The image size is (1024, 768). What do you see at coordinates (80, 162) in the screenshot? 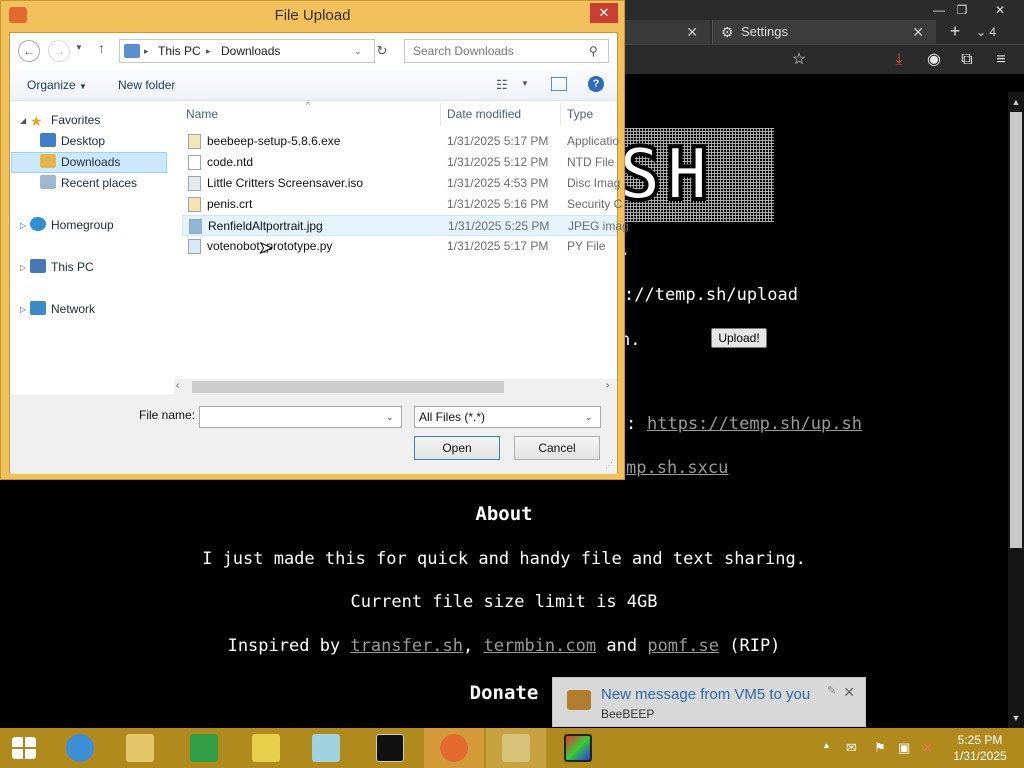
I see `nav-downloads: Downloads` at bounding box center [80, 162].